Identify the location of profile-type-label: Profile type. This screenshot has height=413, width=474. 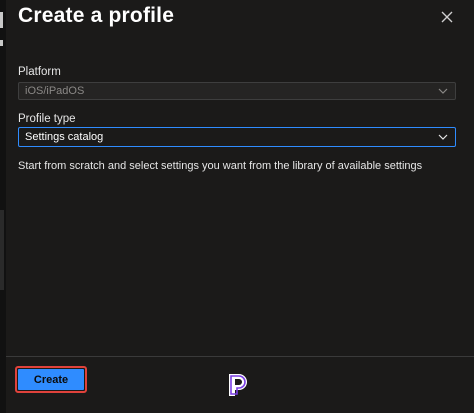
(47, 119).